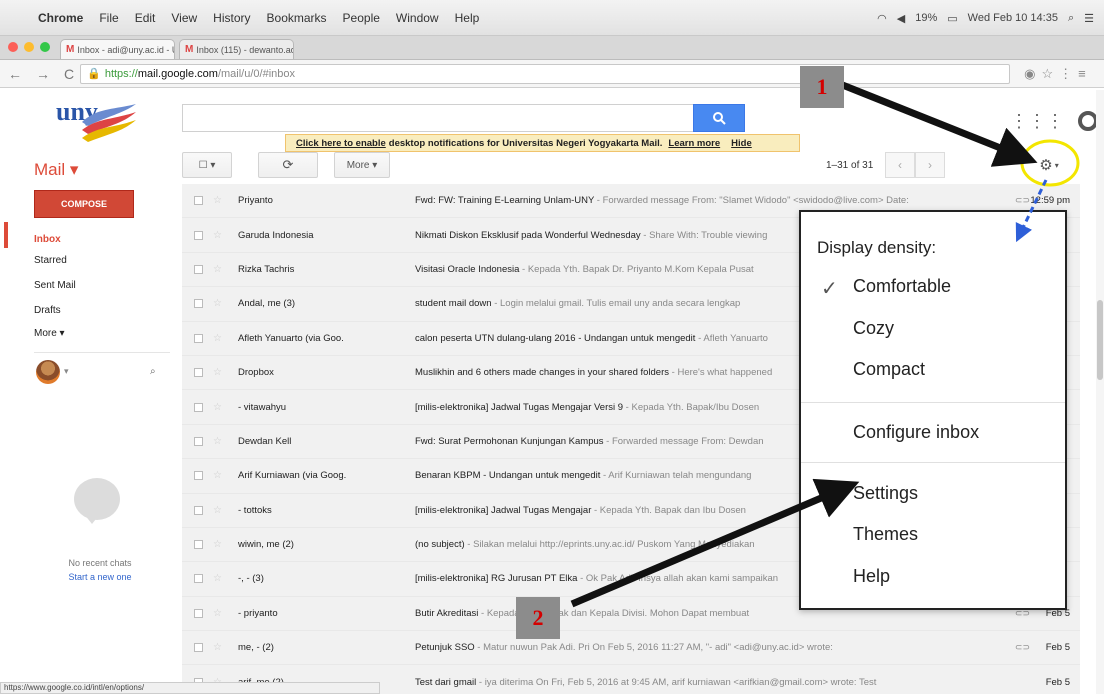 The height and width of the screenshot is (694, 1104). Describe the element at coordinates (55, 285) in the screenshot. I see `sidebar-item-sent: Sent Mail` at that location.